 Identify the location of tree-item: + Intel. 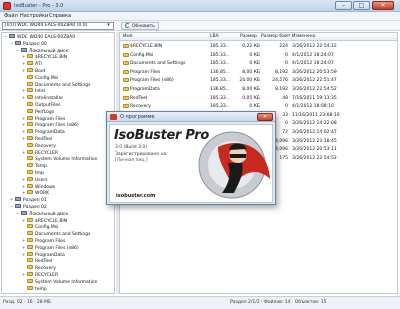
(33, 91).